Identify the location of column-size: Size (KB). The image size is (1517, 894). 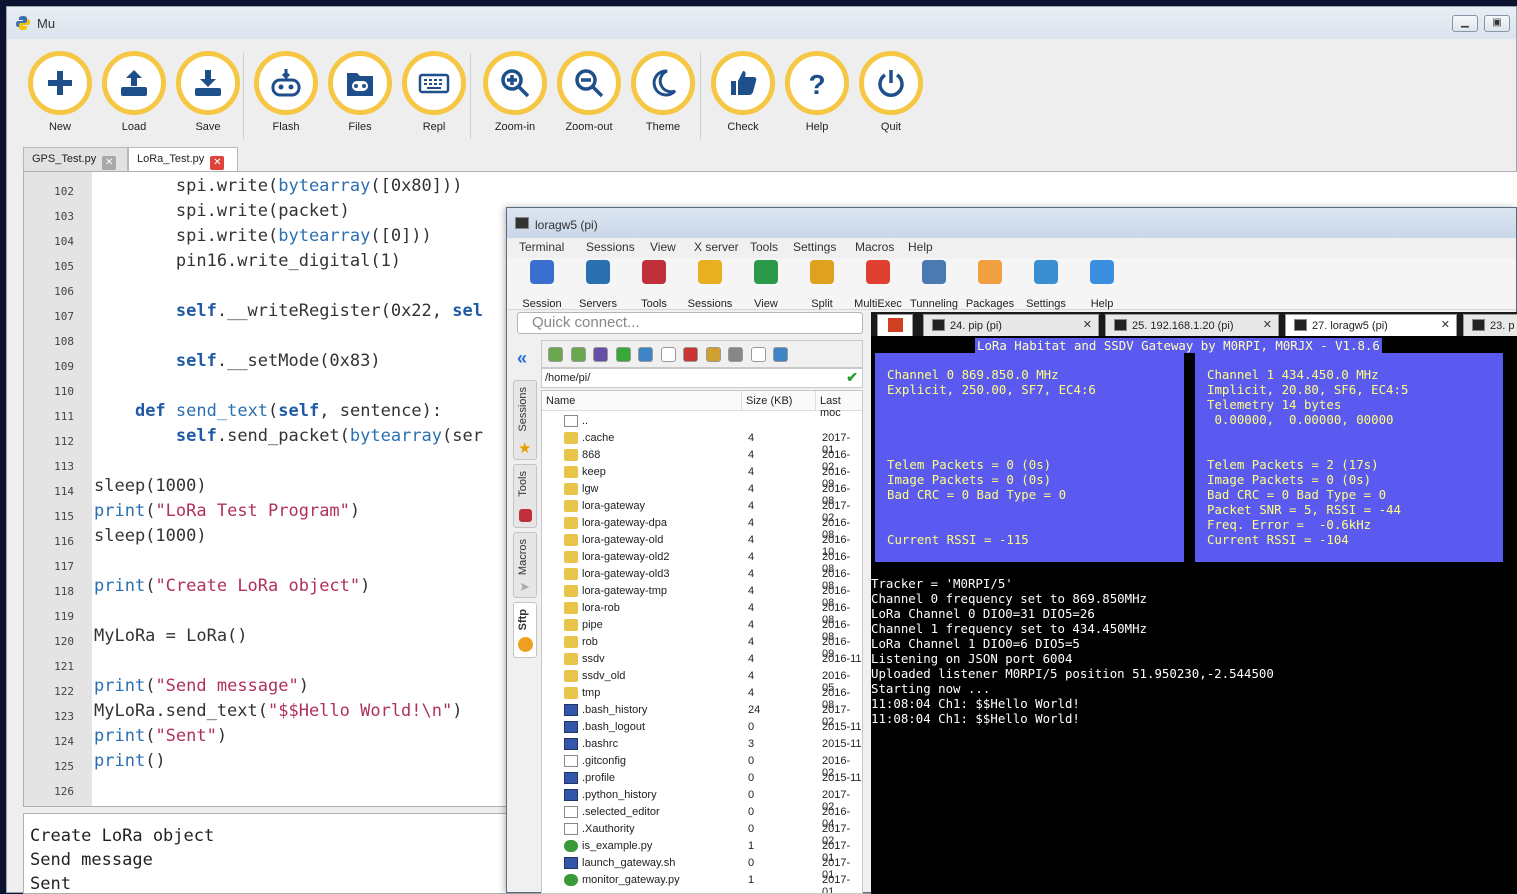
(779, 401).